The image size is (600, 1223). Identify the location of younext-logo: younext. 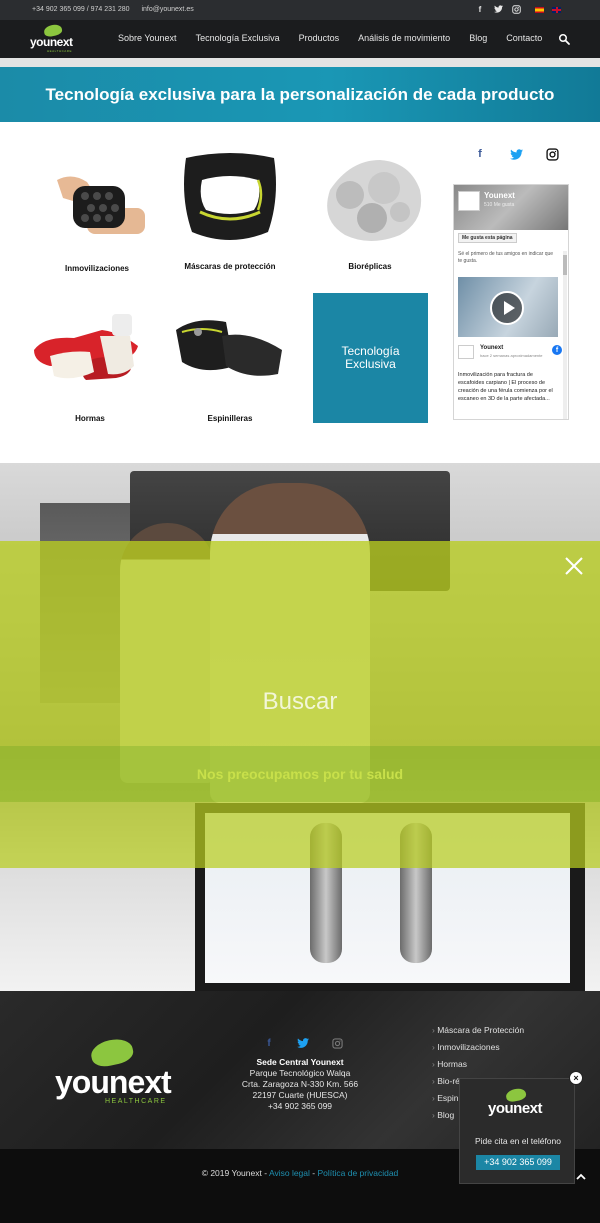
(518, 1105).